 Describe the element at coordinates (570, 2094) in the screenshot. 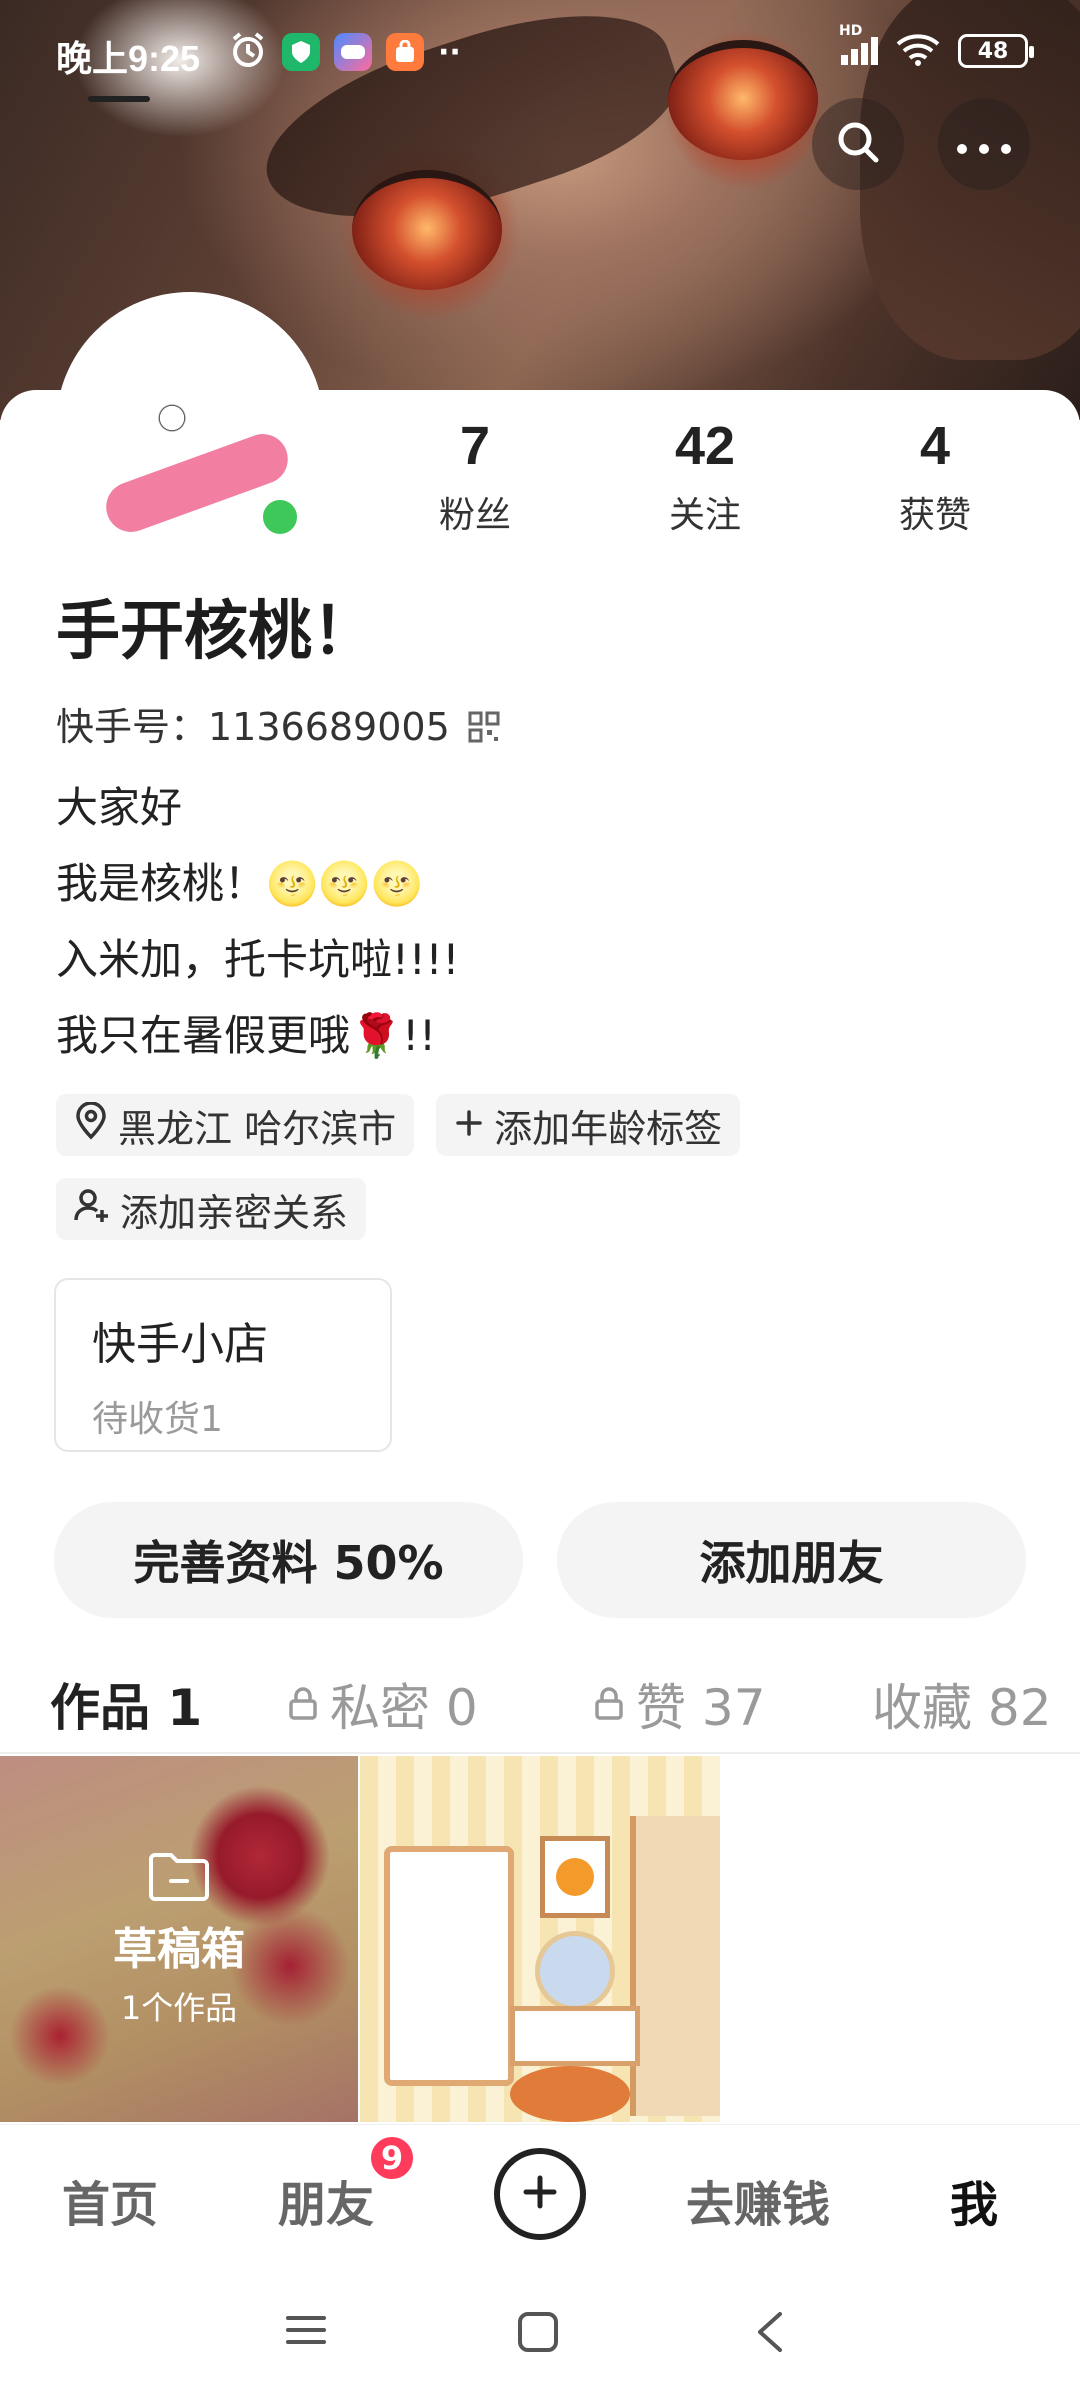

I see `thumb-pouf` at that location.